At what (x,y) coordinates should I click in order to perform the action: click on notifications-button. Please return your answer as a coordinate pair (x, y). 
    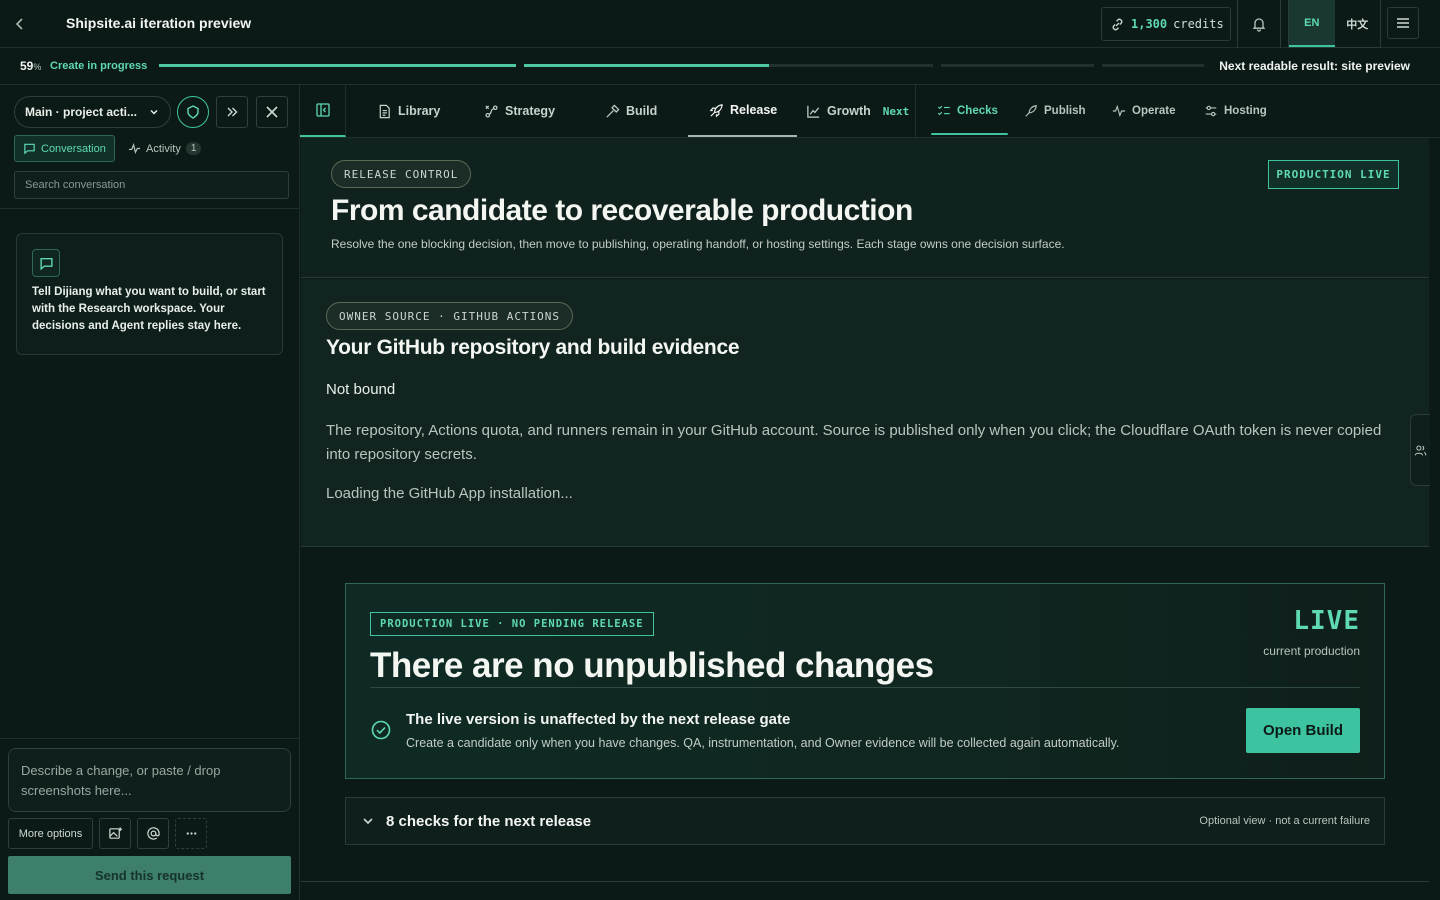
    Looking at the image, I should click on (1259, 24).